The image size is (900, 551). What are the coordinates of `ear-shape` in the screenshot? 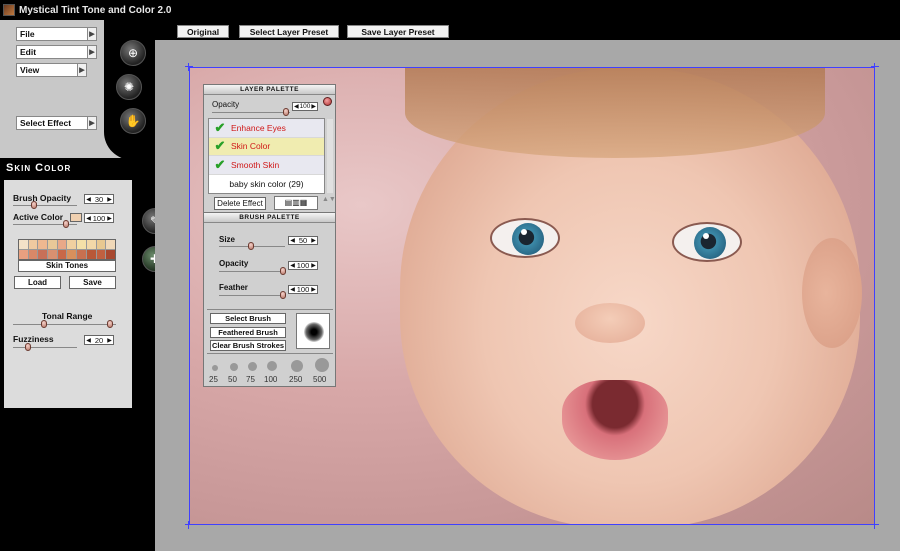 It's located at (832, 293).